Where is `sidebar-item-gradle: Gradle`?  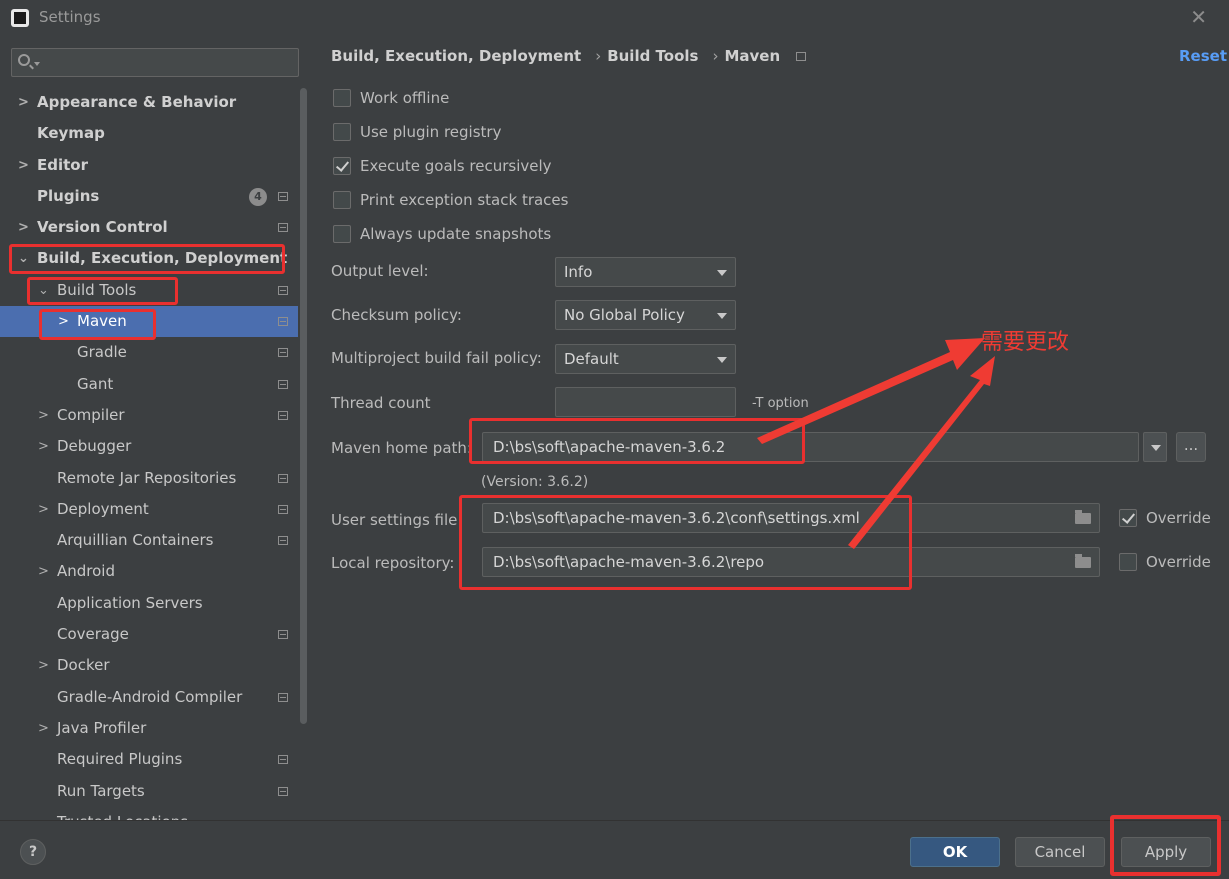
sidebar-item-gradle: Gradle is located at coordinates (149, 352).